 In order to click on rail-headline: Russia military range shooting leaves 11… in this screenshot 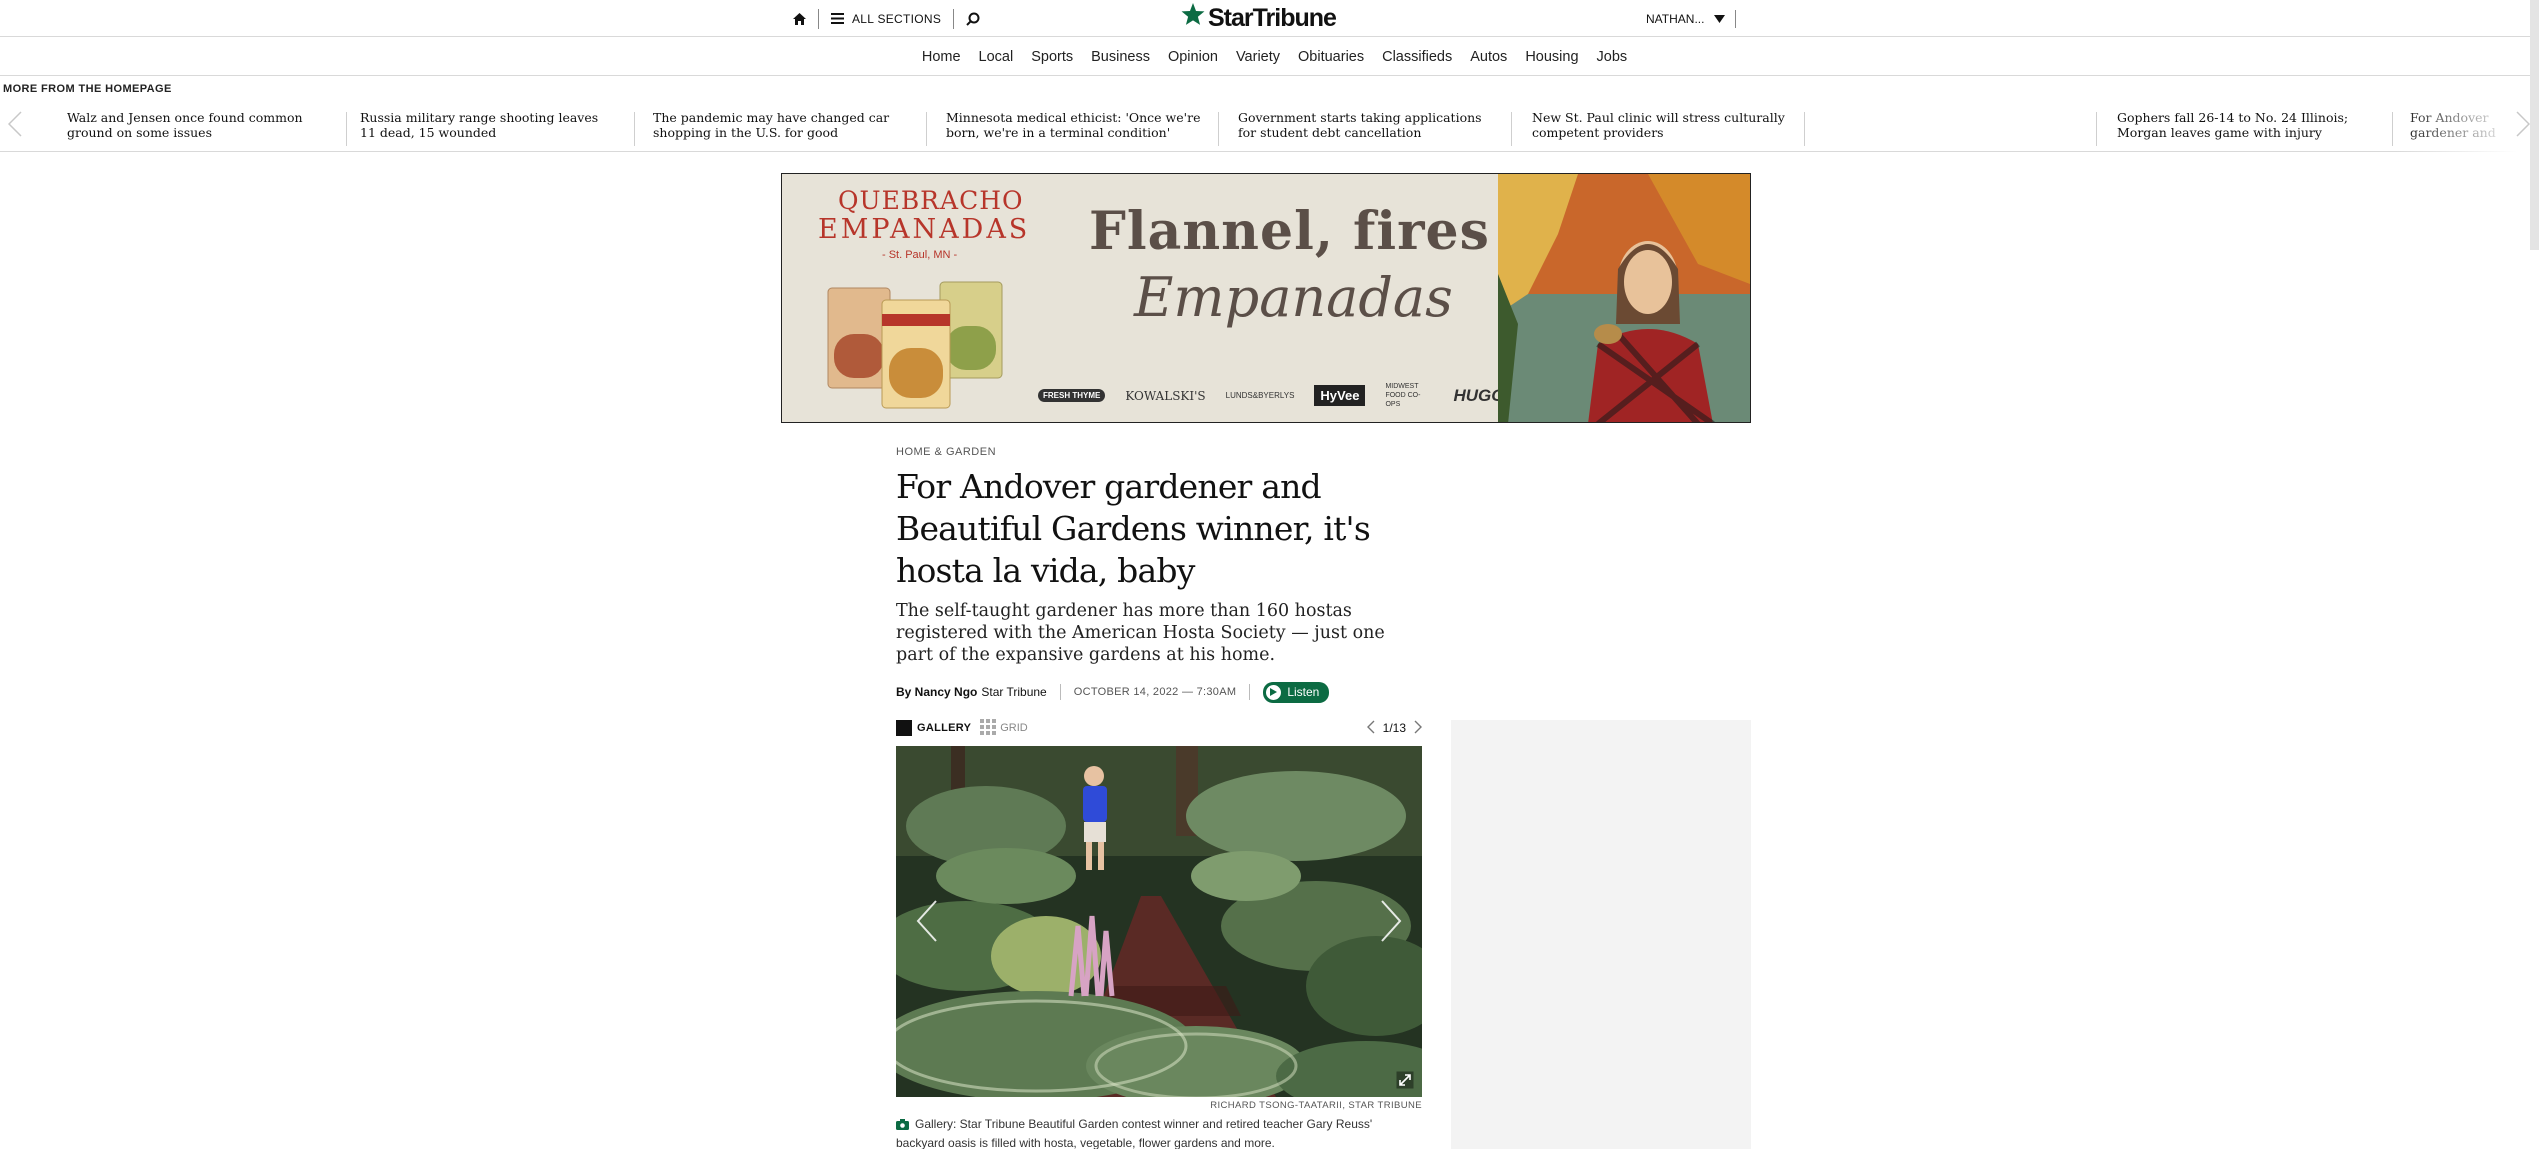, I will do `click(487, 125)`.